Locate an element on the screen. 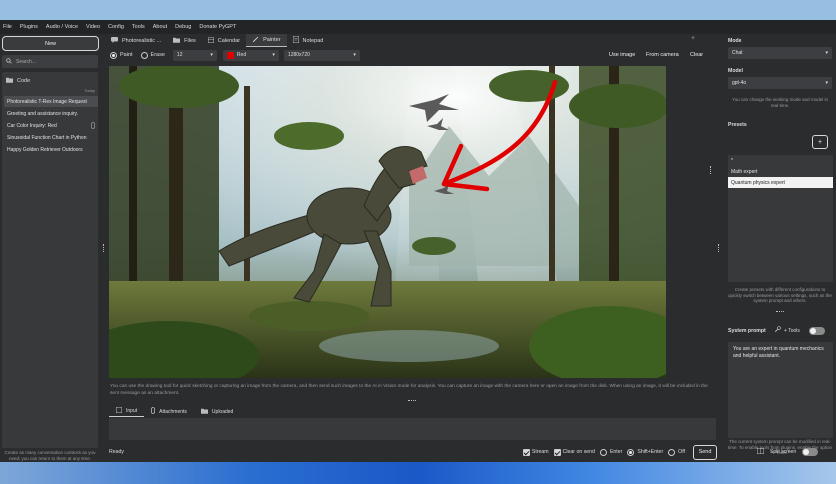 The image size is (836, 484). erase-label: Erase is located at coordinates (157, 55).